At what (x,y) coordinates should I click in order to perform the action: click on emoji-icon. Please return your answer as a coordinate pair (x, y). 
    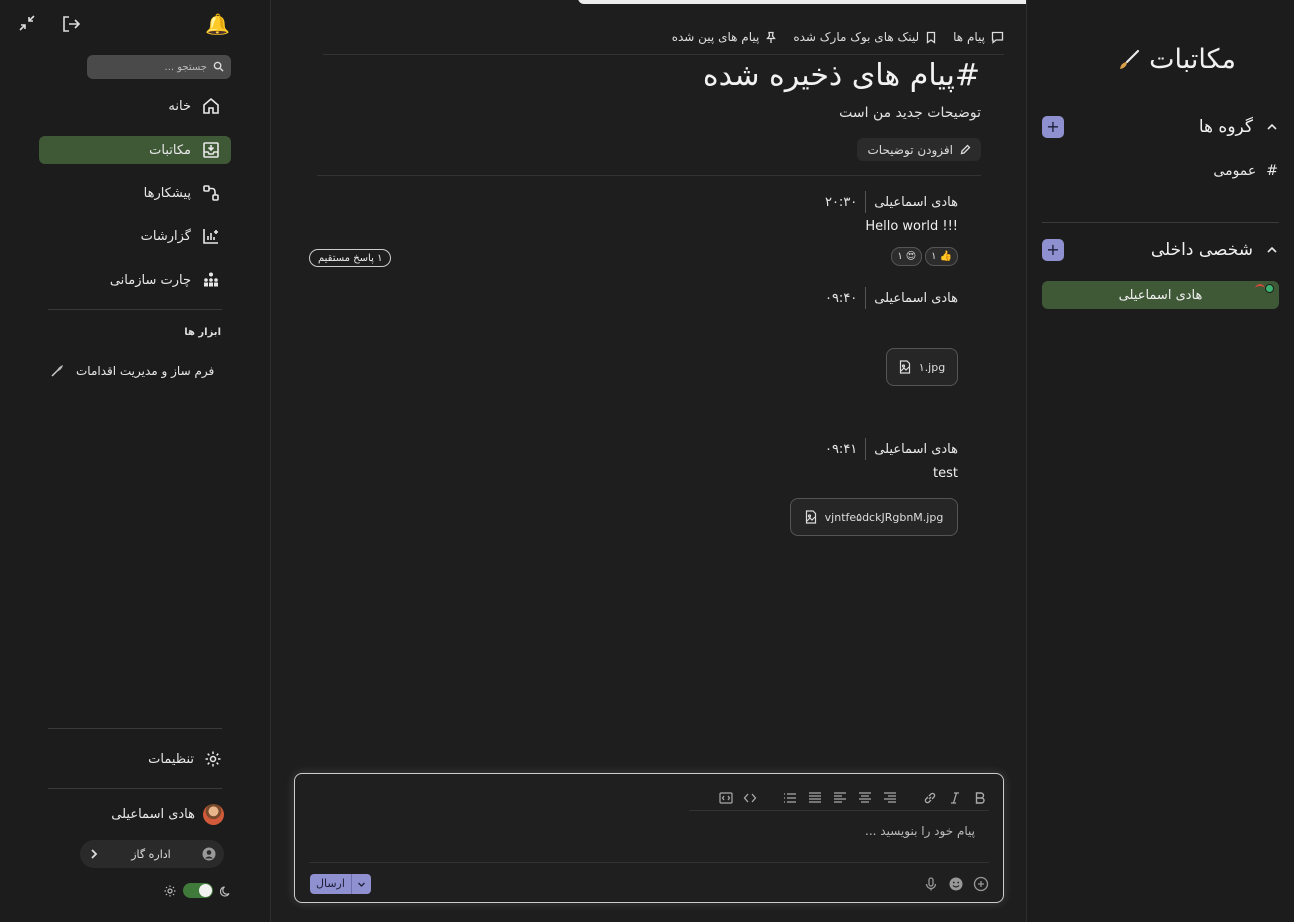
    Looking at the image, I should click on (956, 884).